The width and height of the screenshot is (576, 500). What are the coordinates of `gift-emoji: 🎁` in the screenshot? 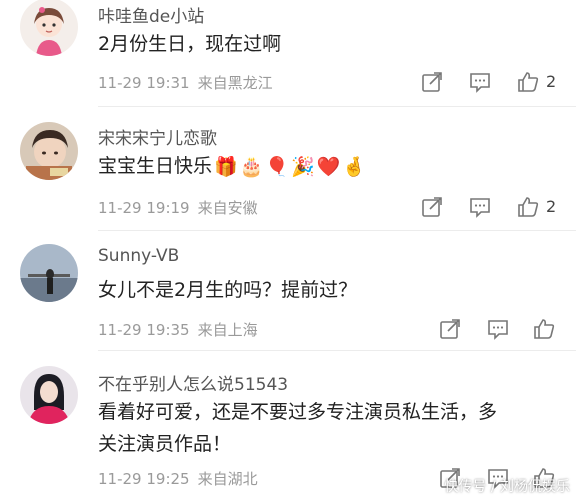 It's located at (226, 166).